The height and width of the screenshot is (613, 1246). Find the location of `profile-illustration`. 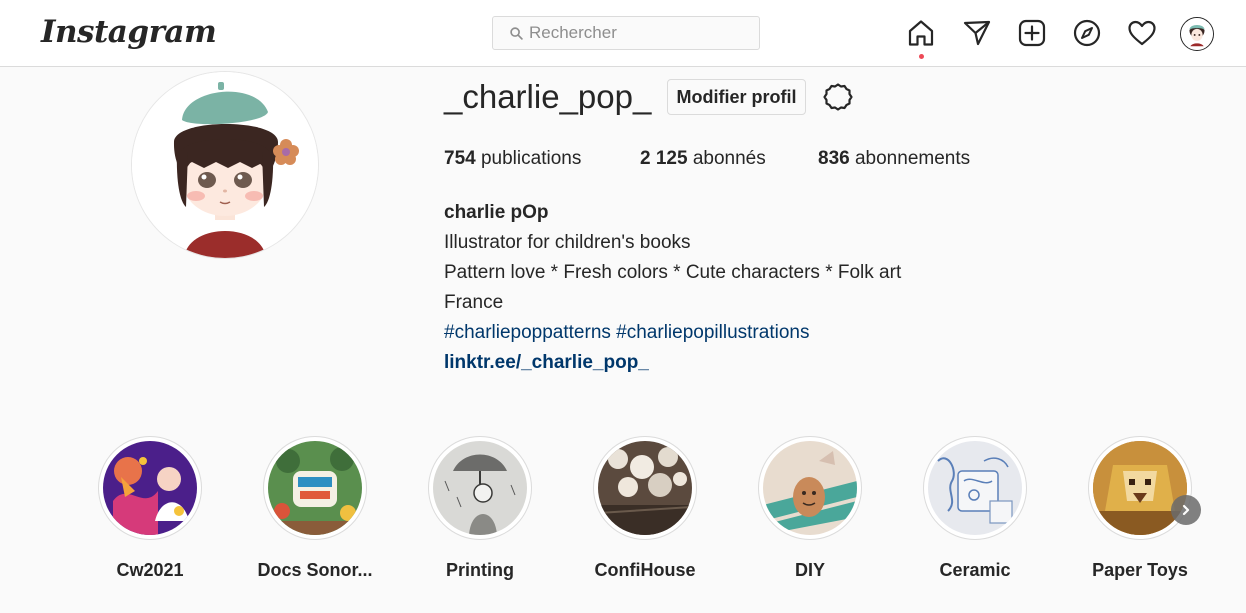

profile-illustration is located at coordinates (225, 165).